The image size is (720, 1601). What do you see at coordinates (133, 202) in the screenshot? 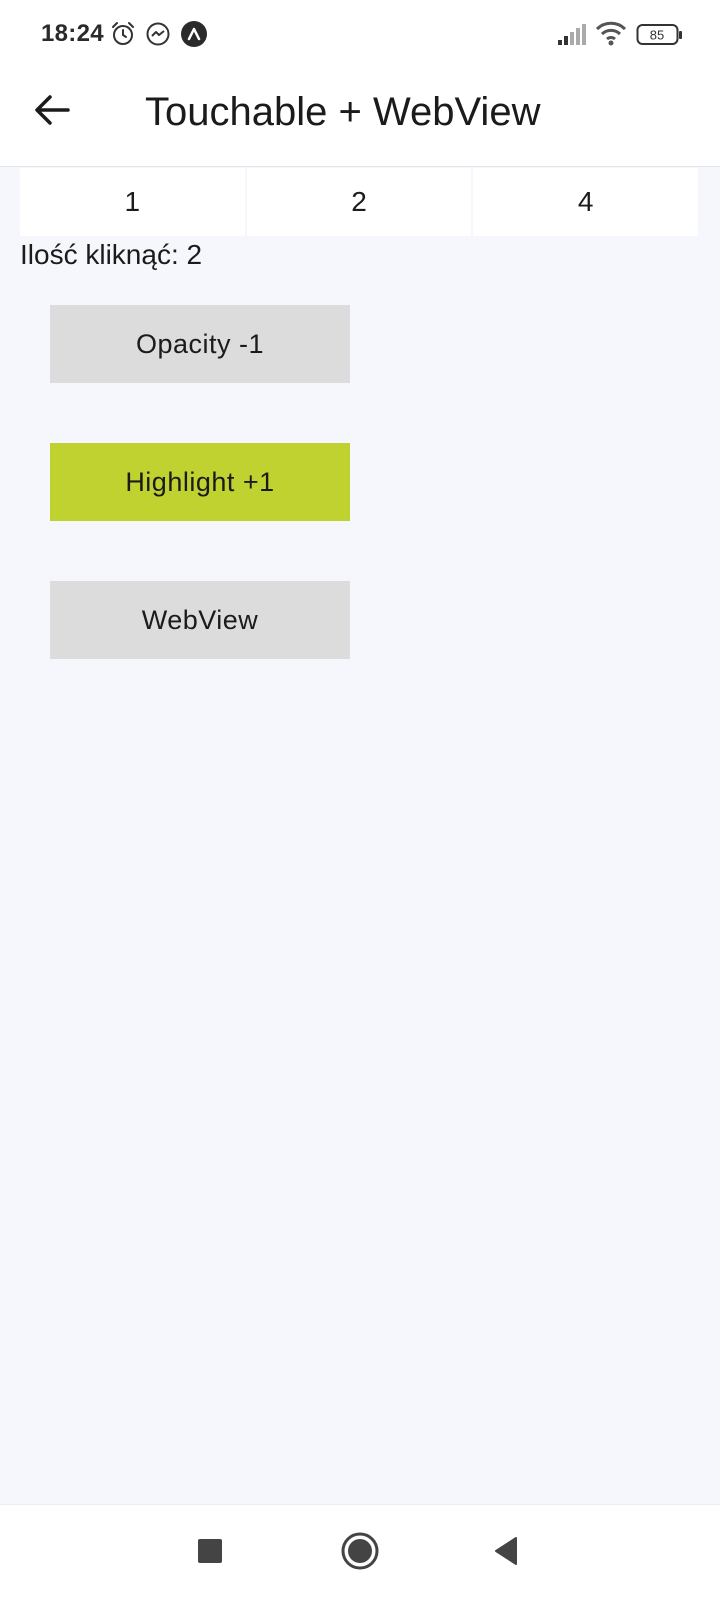
I see `tab-1: 1` at bounding box center [133, 202].